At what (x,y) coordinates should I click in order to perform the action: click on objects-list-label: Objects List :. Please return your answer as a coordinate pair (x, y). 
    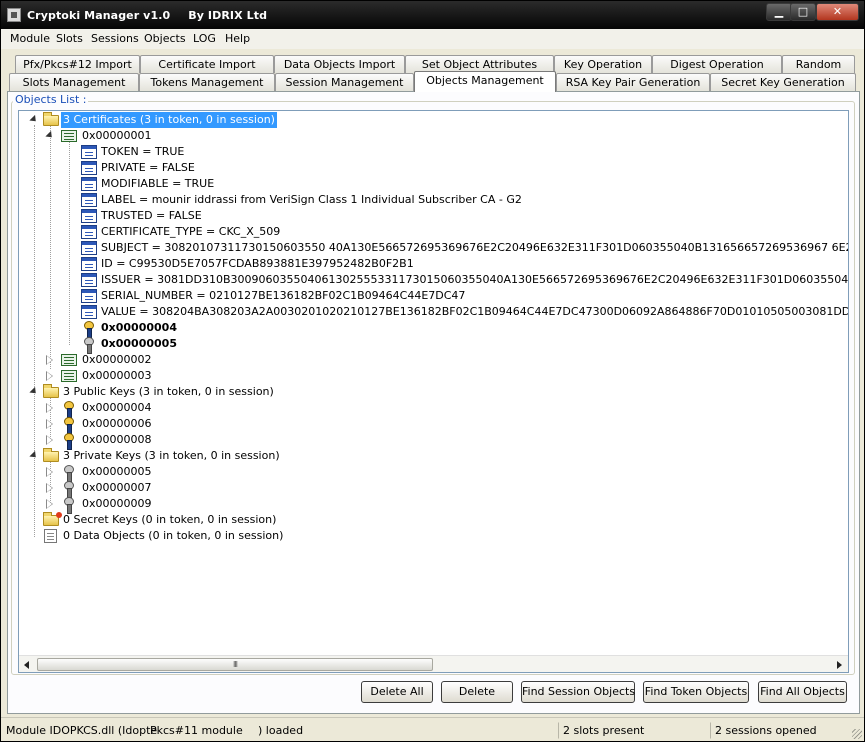
    Looking at the image, I should click on (51, 99).